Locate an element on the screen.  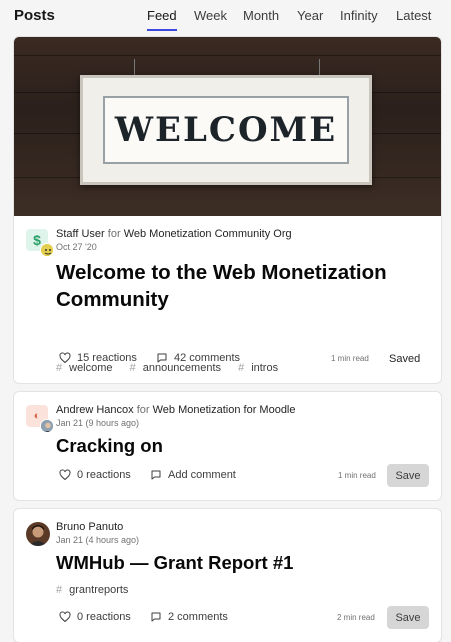
tab-latest: Latest is located at coordinates (413, 15).